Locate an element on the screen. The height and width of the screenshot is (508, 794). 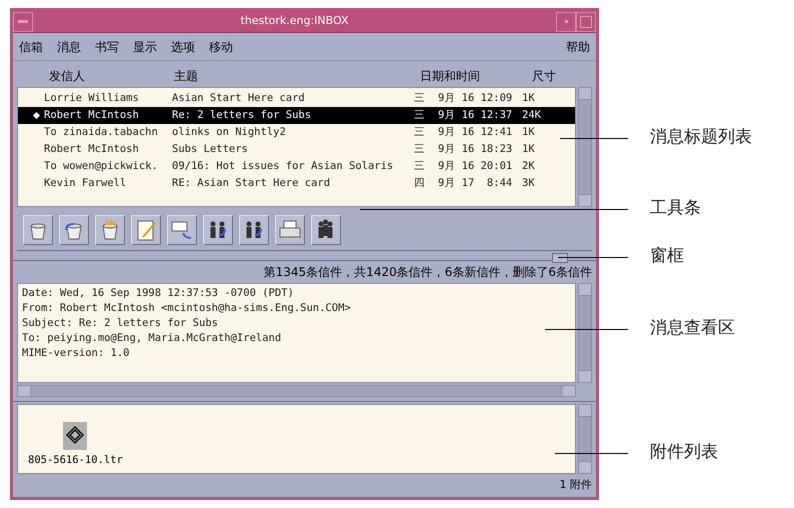
sender-text: To wowen@pickwick. is located at coordinates (101, 166).